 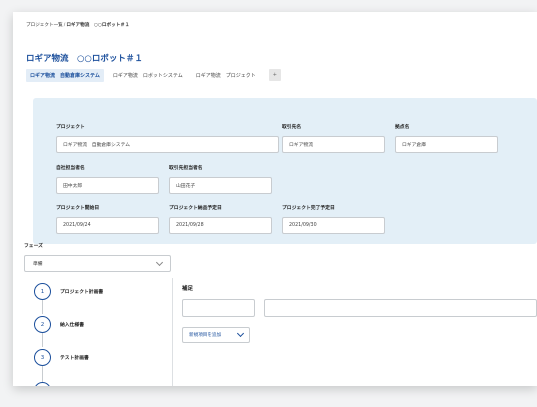 I want to click on delivery-date-field: プロジェクト納品予定日 2021/09/28, so click(x=220, y=219).